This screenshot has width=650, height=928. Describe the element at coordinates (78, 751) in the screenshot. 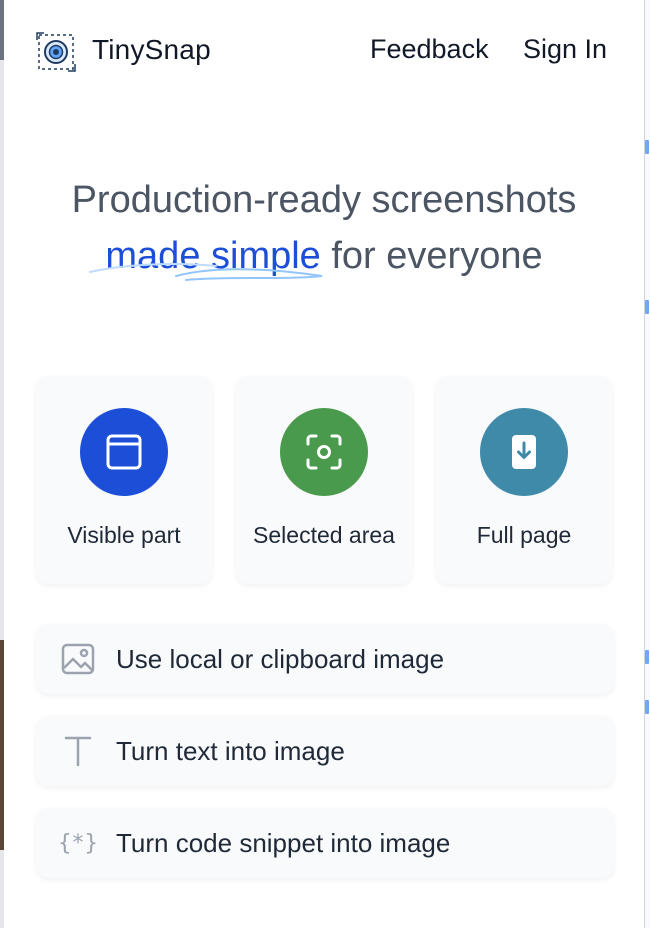

I see `text-icon` at that location.